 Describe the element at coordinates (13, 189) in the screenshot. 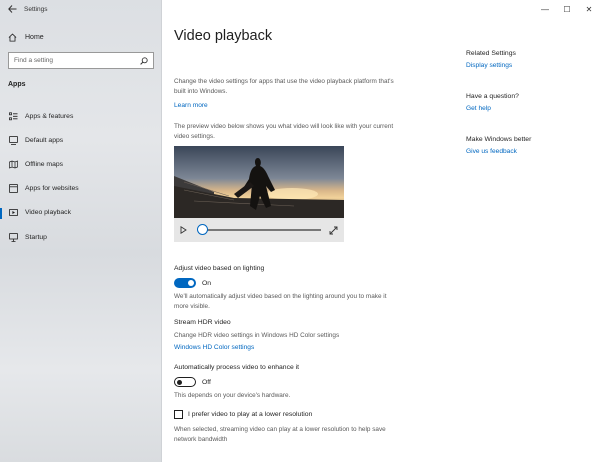

I see `web-apps-icon` at that location.